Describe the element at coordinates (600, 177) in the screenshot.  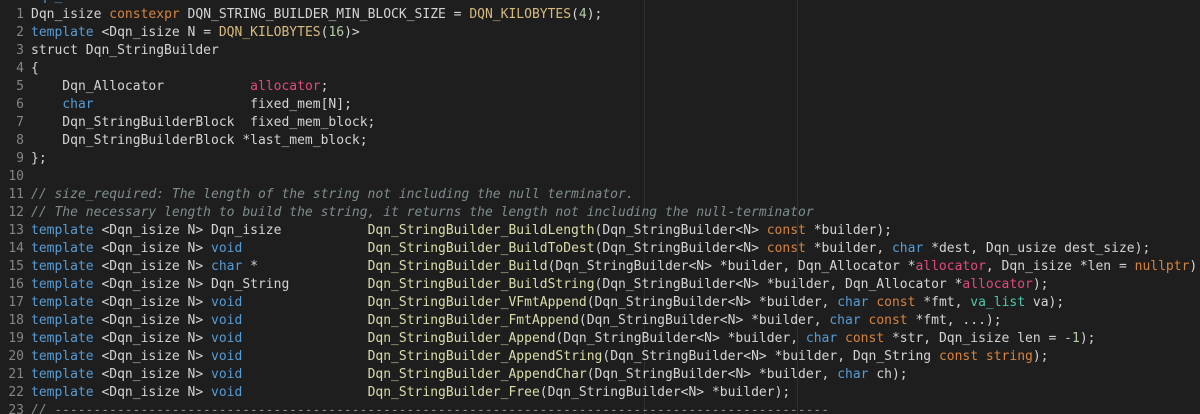
I see `code-line: 10` at that location.